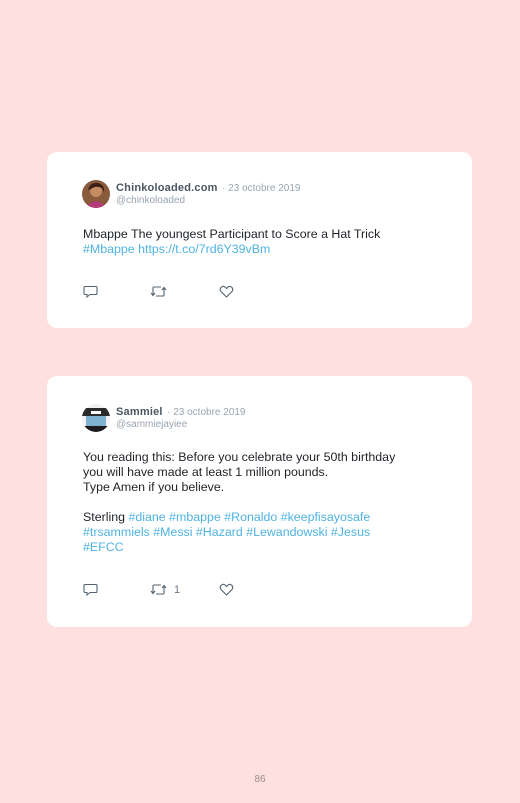  Describe the element at coordinates (249, 517) in the screenshot. I see `hashtag-links: #diane #mbappe #Ronaldo #keepfisayosafe` at that location.